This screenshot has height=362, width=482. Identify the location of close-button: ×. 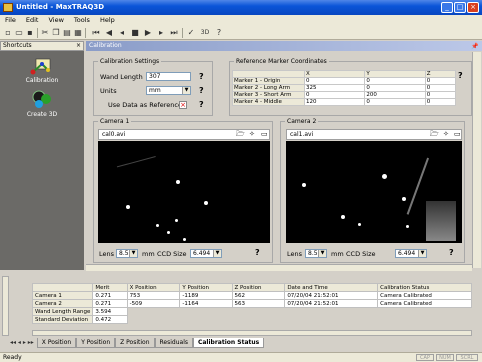
(473, 7).